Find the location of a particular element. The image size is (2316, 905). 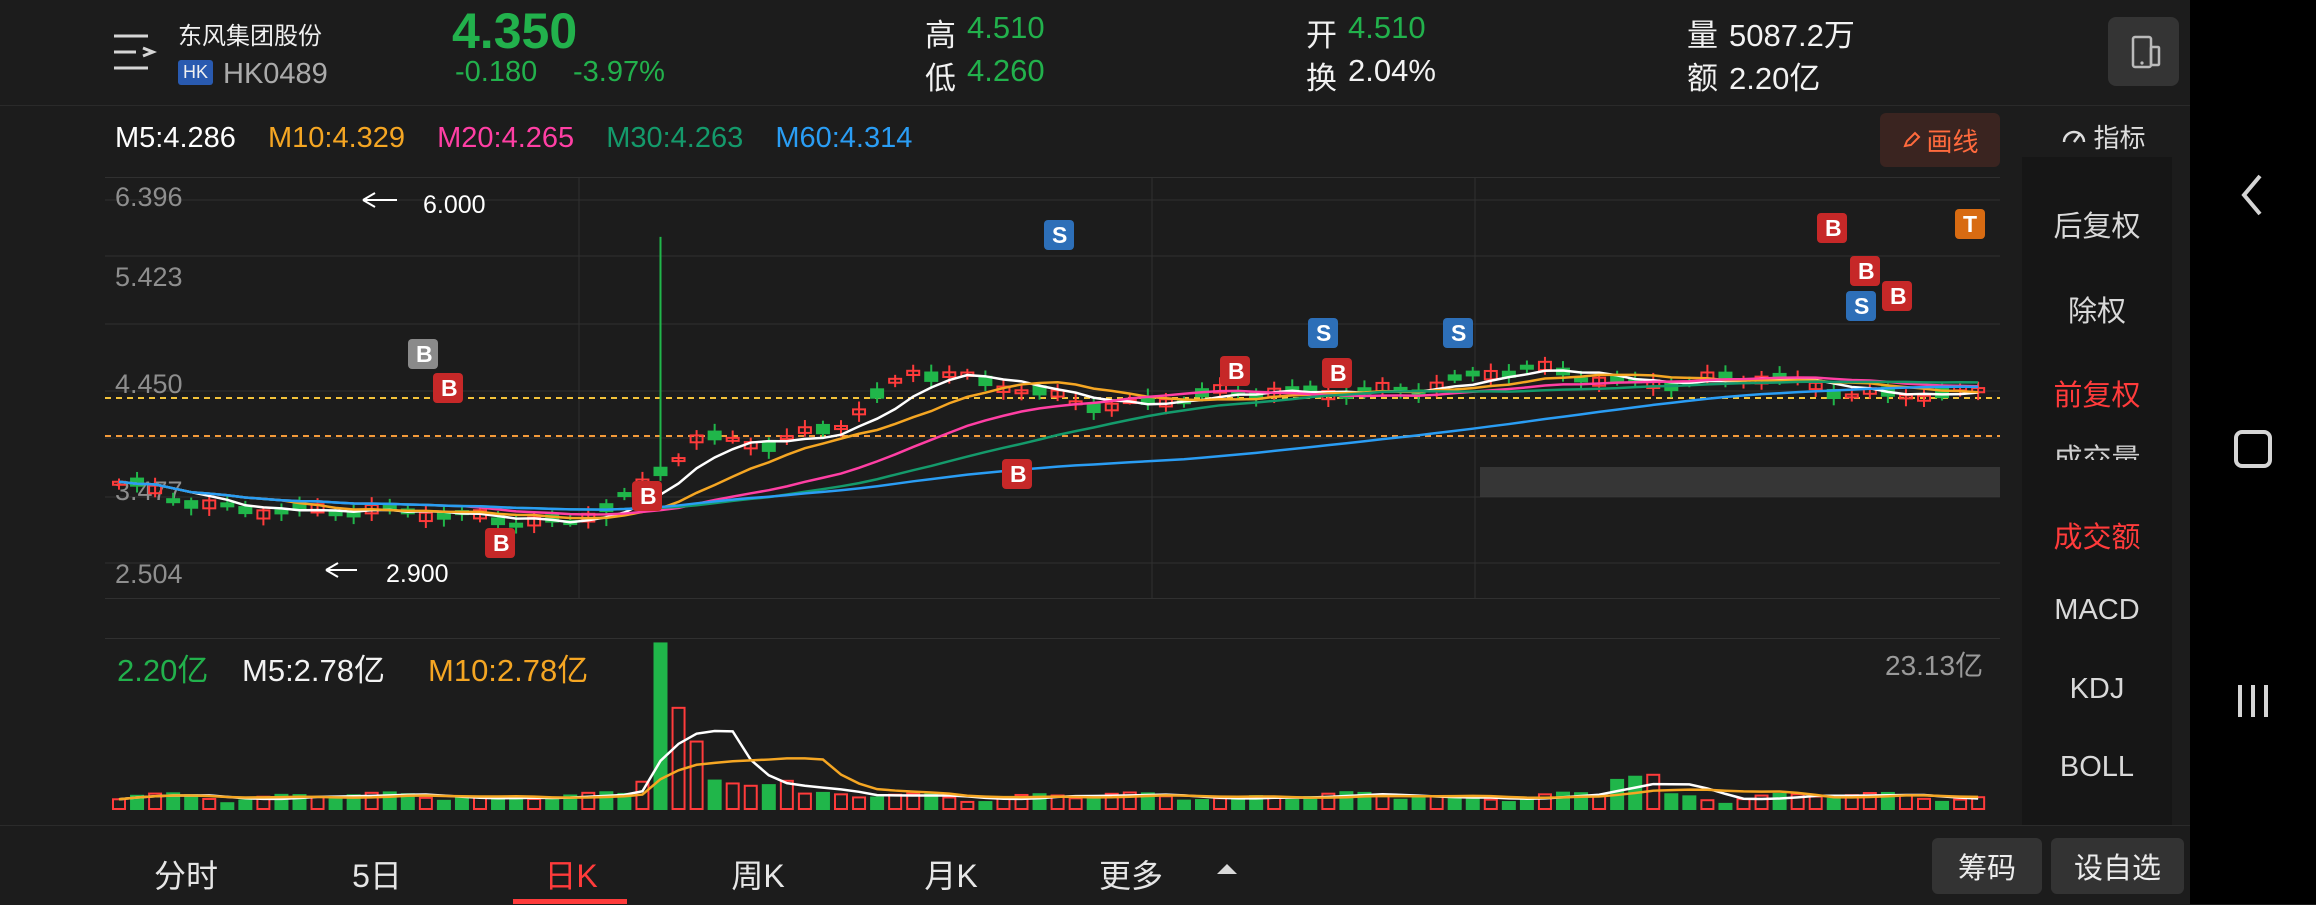

volume-value: 5087.2万 is located at coordinates (1792, 35).